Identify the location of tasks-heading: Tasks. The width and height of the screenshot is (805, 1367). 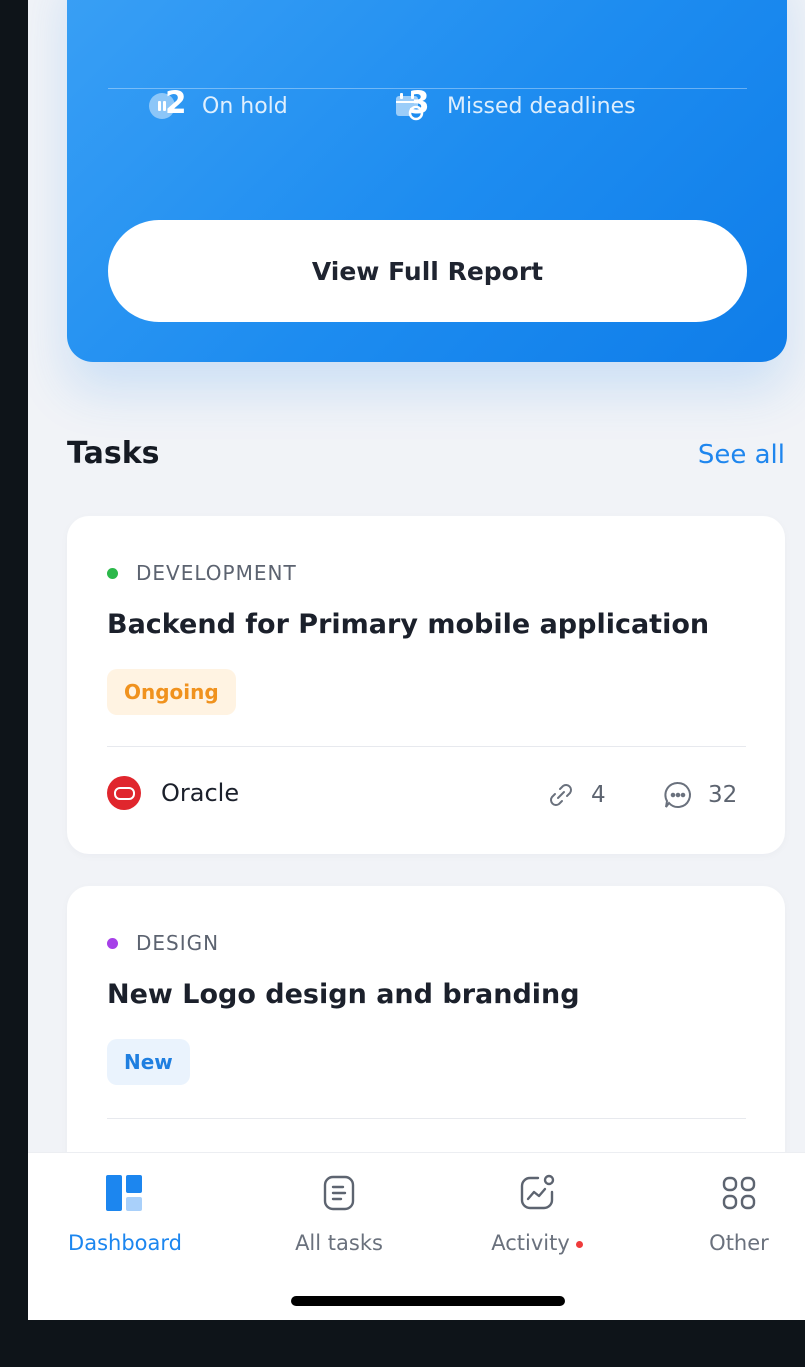
(113, 453).